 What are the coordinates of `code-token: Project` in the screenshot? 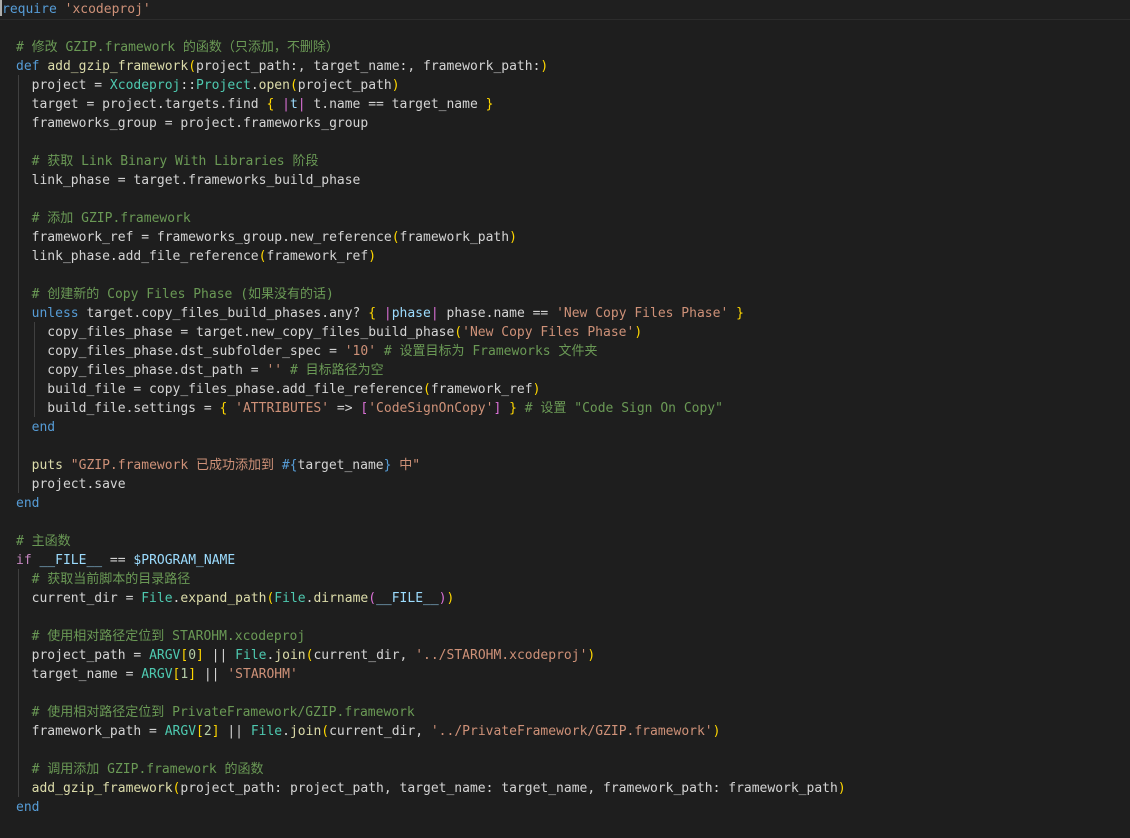 It's located at (223, 85).